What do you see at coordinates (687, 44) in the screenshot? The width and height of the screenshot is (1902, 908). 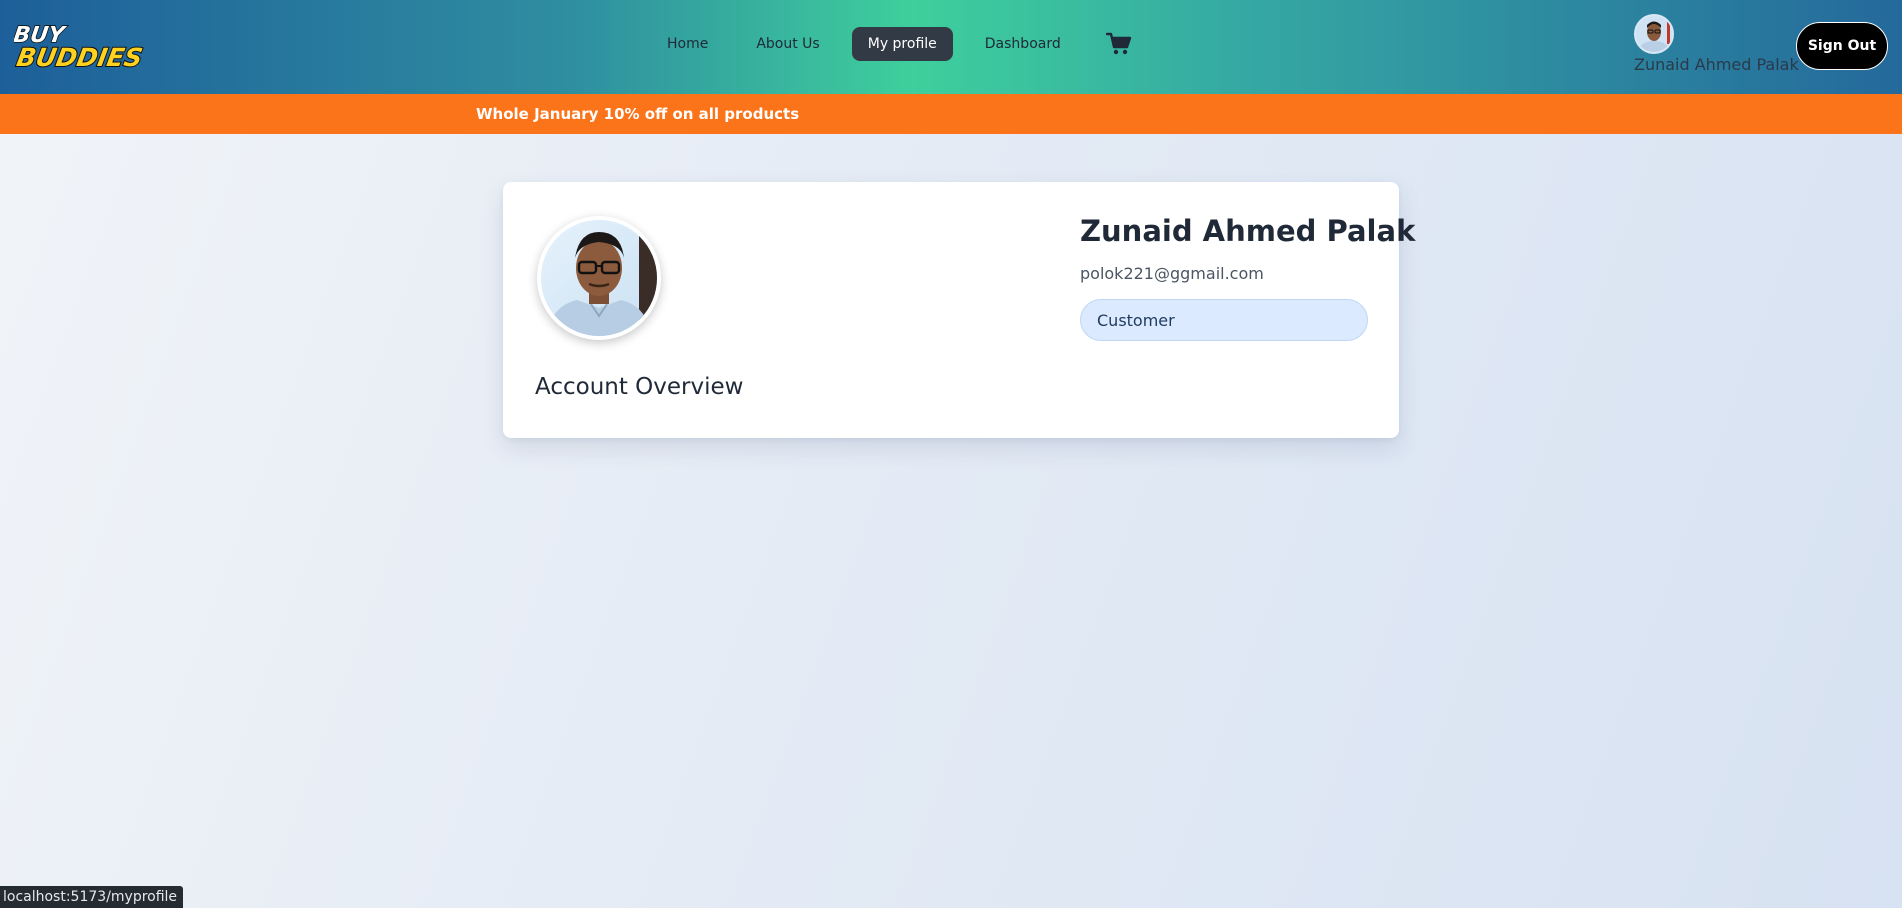 I see `nav-home: Home` at bounding box center [687, 44].